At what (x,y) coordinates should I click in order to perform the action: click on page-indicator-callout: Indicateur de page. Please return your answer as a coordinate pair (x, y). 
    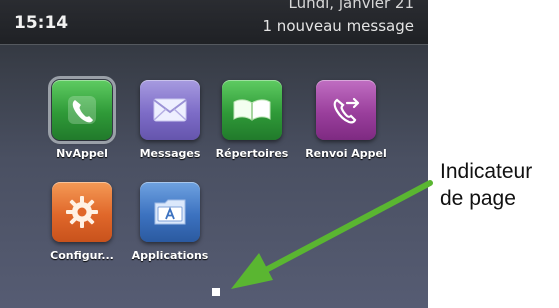
    Looking at the image, I should click on (486, 185).